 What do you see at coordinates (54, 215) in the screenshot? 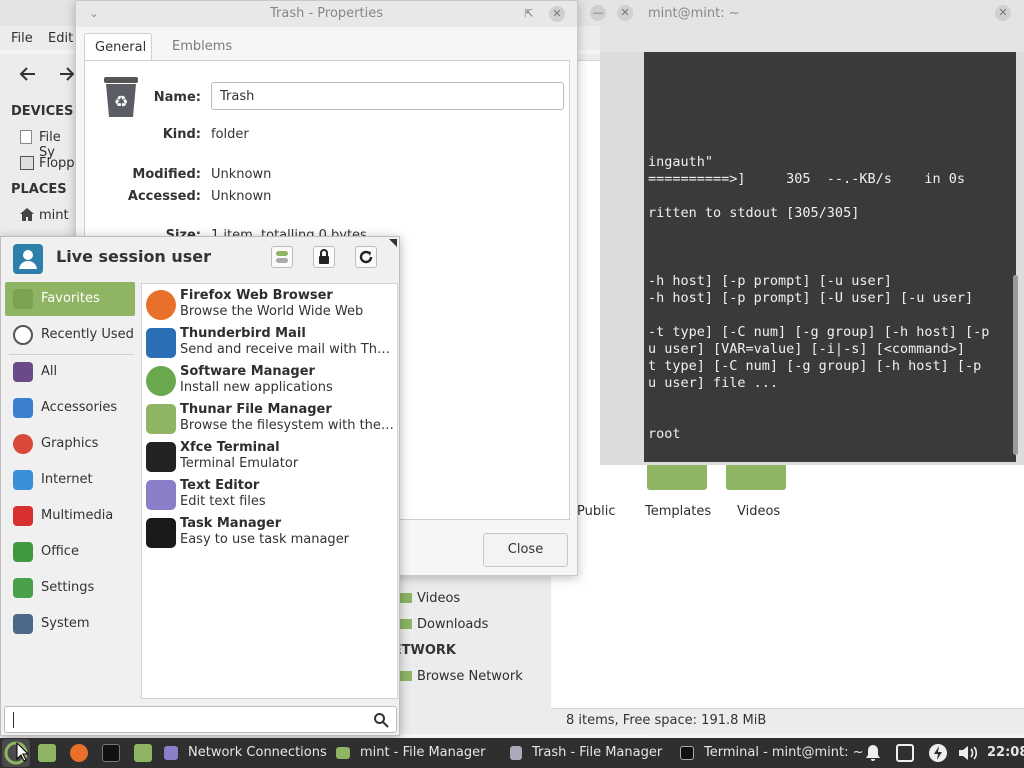
I see `sidebar-item-mint: mint` at bounding box center [54, 215].